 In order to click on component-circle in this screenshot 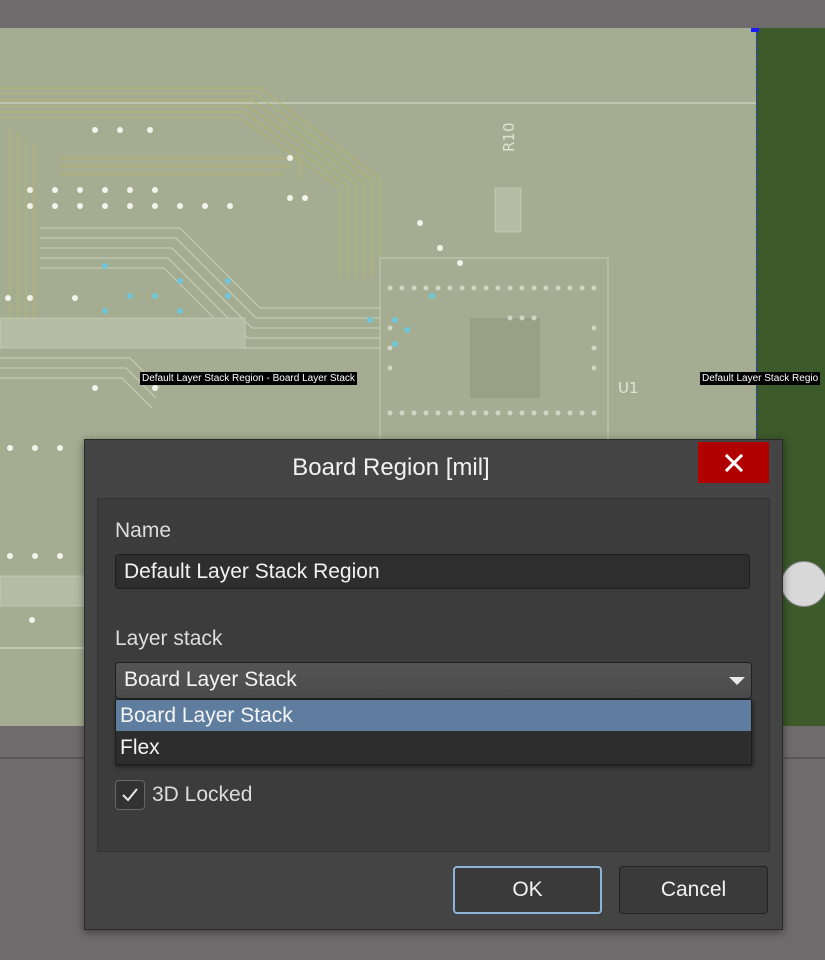, I will do `click(803, 584)`.